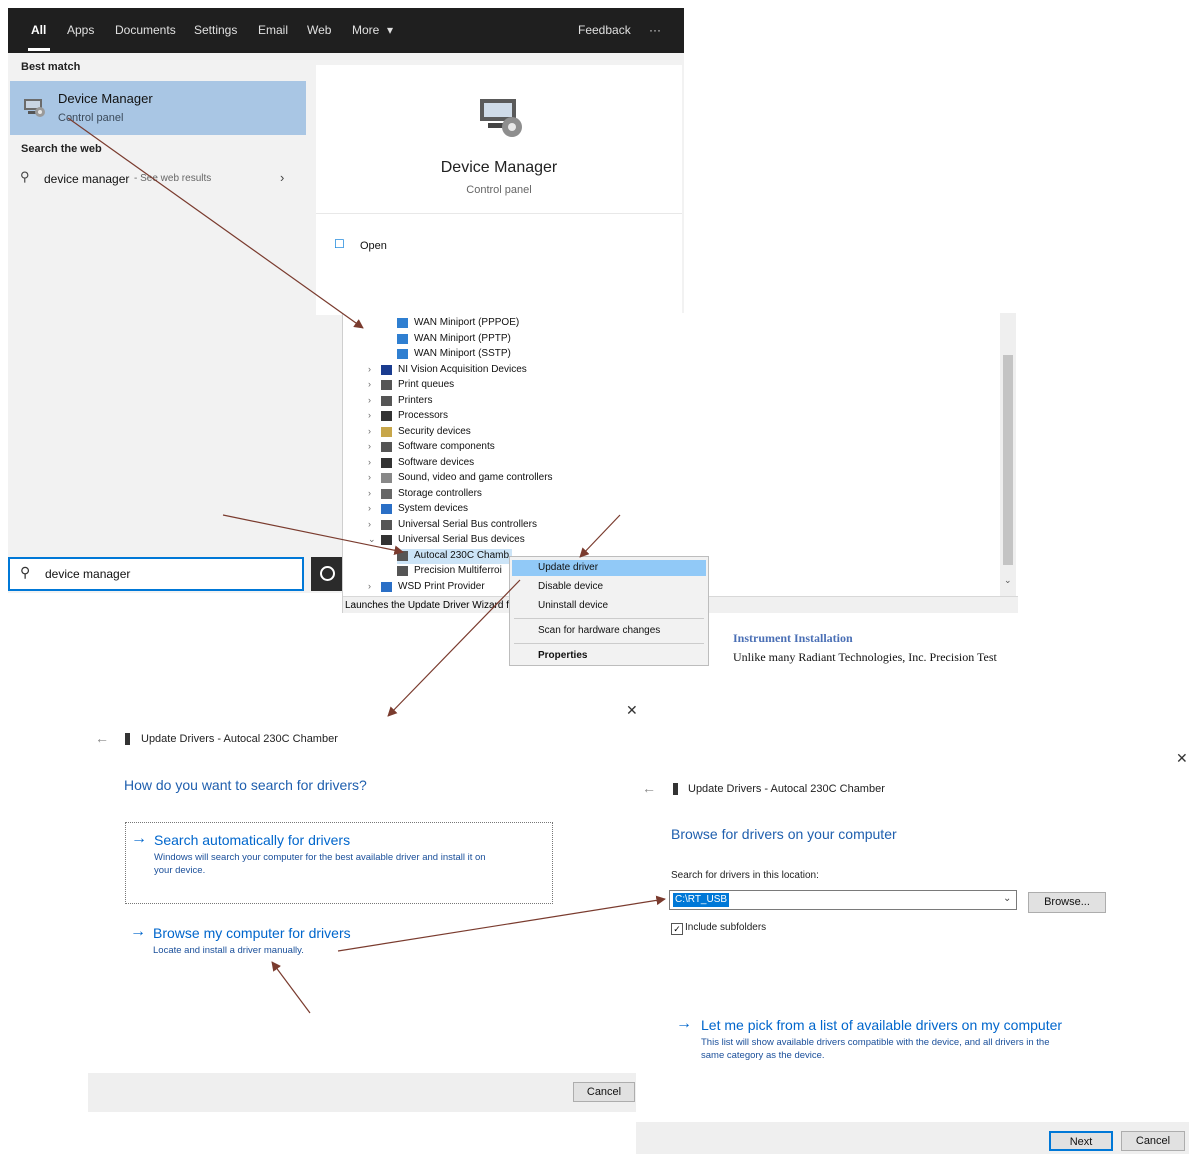 The image size is (1189, 1154). I want to click on status-text: Launches the Update Driver Wizard f, so click(427, 605).